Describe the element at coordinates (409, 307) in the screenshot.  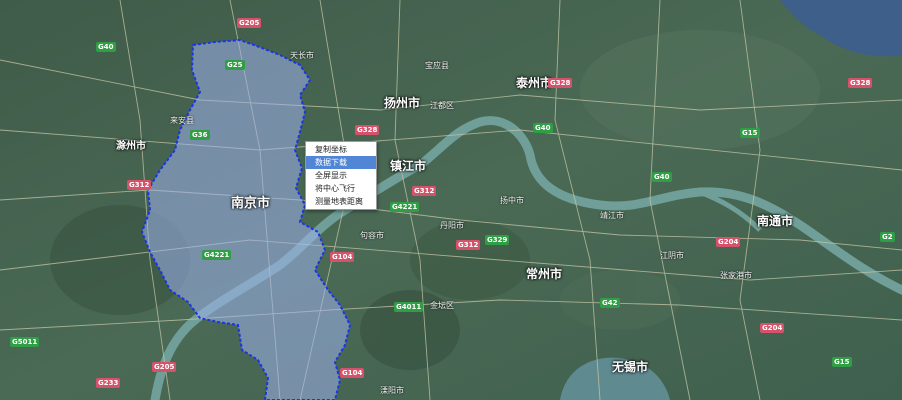
I see `road-shield: G4011` at that location.